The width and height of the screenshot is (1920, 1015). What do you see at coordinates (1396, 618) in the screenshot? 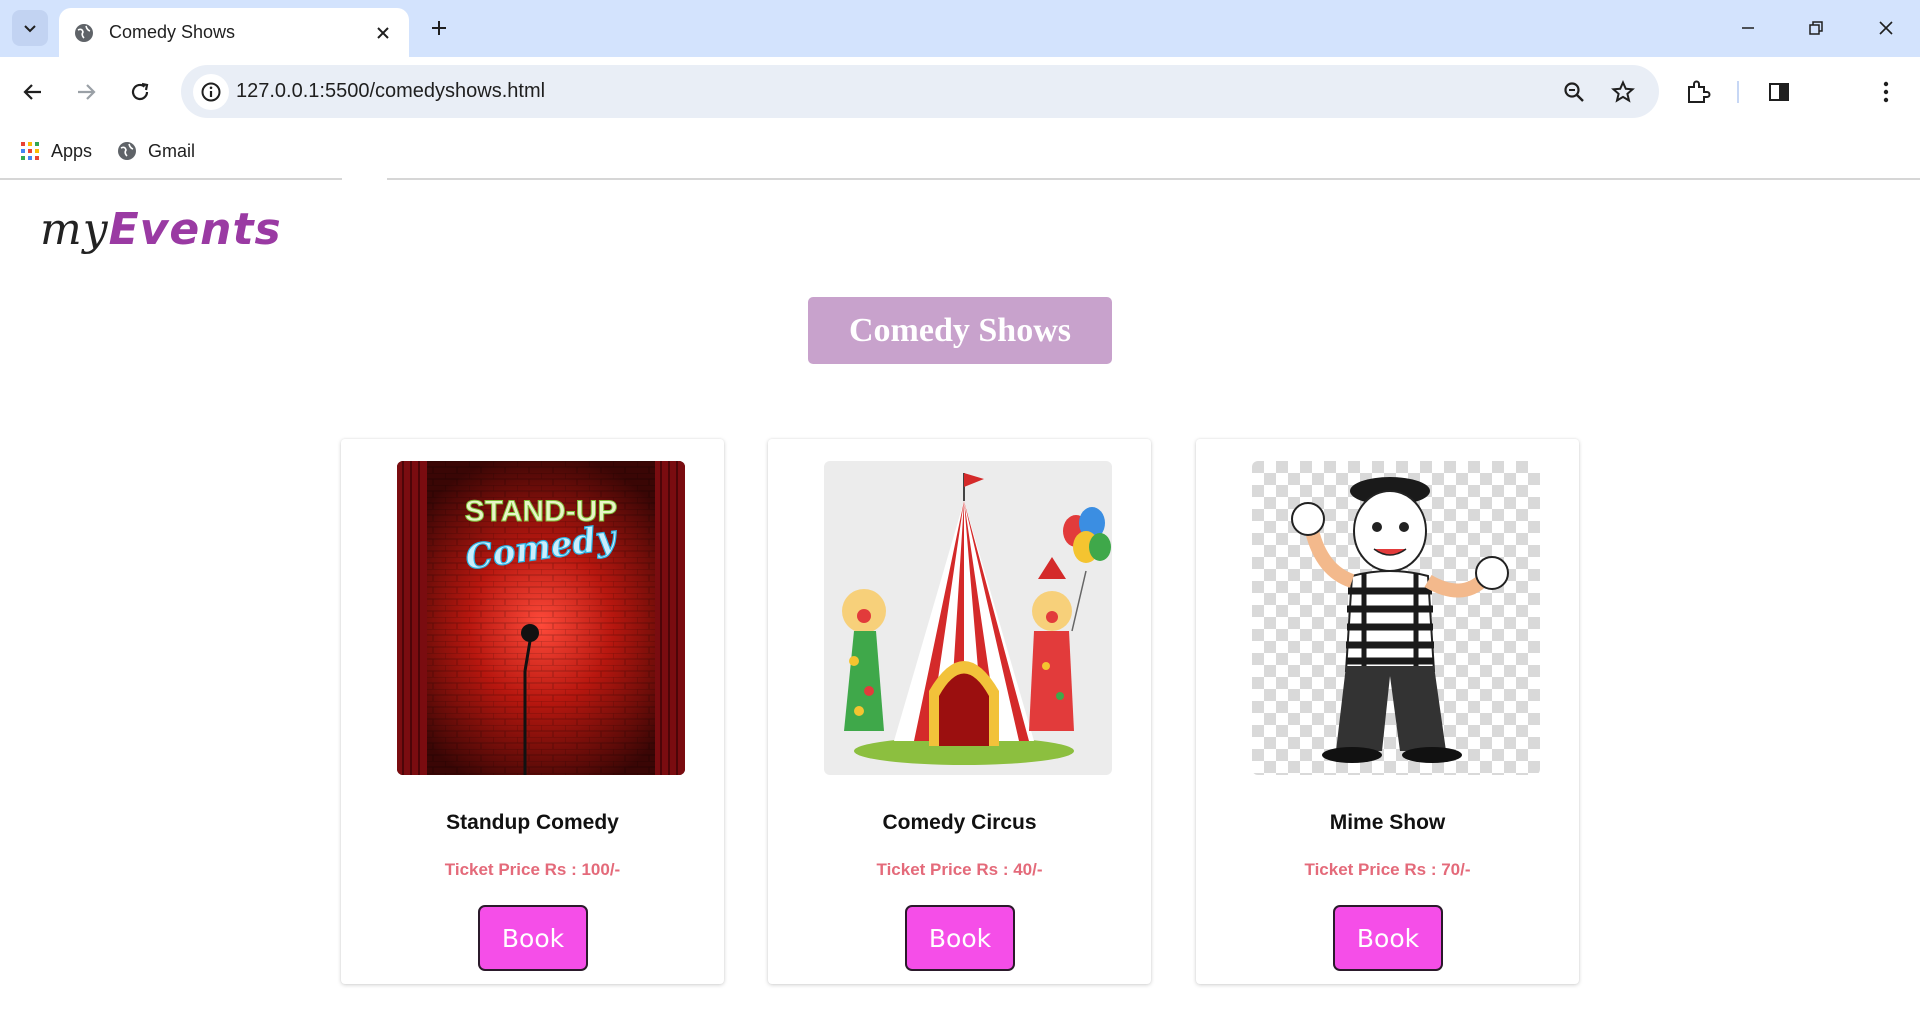
I see `mime-performer-image` at bounding box center [1396, 618].